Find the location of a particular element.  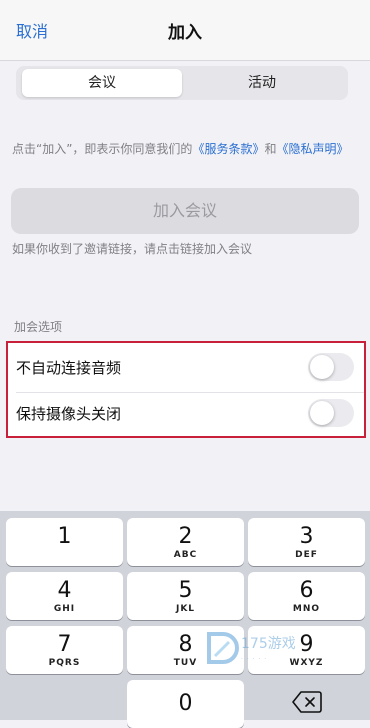

option-row-camera: 保持摄像头关闭 is located at coordinates (186, 414).